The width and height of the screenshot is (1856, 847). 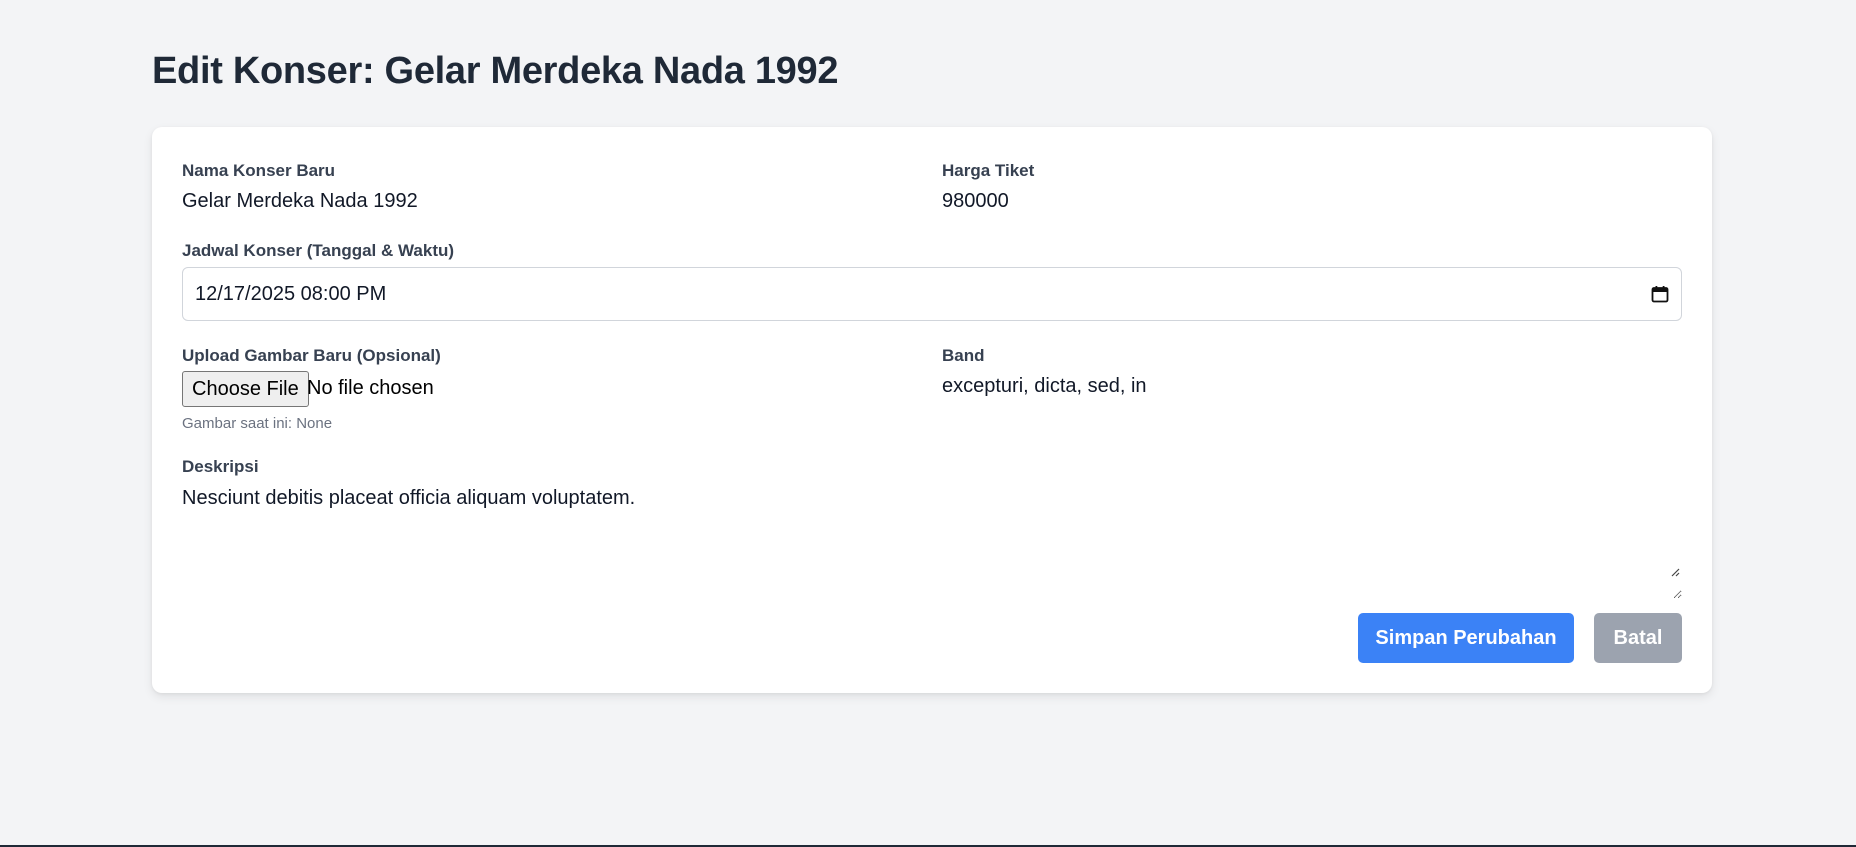 What do you see at coordinates (1638, 638) in the screenshot?
I see `cancel-button: Batal` at bounding box center [1638, 638].